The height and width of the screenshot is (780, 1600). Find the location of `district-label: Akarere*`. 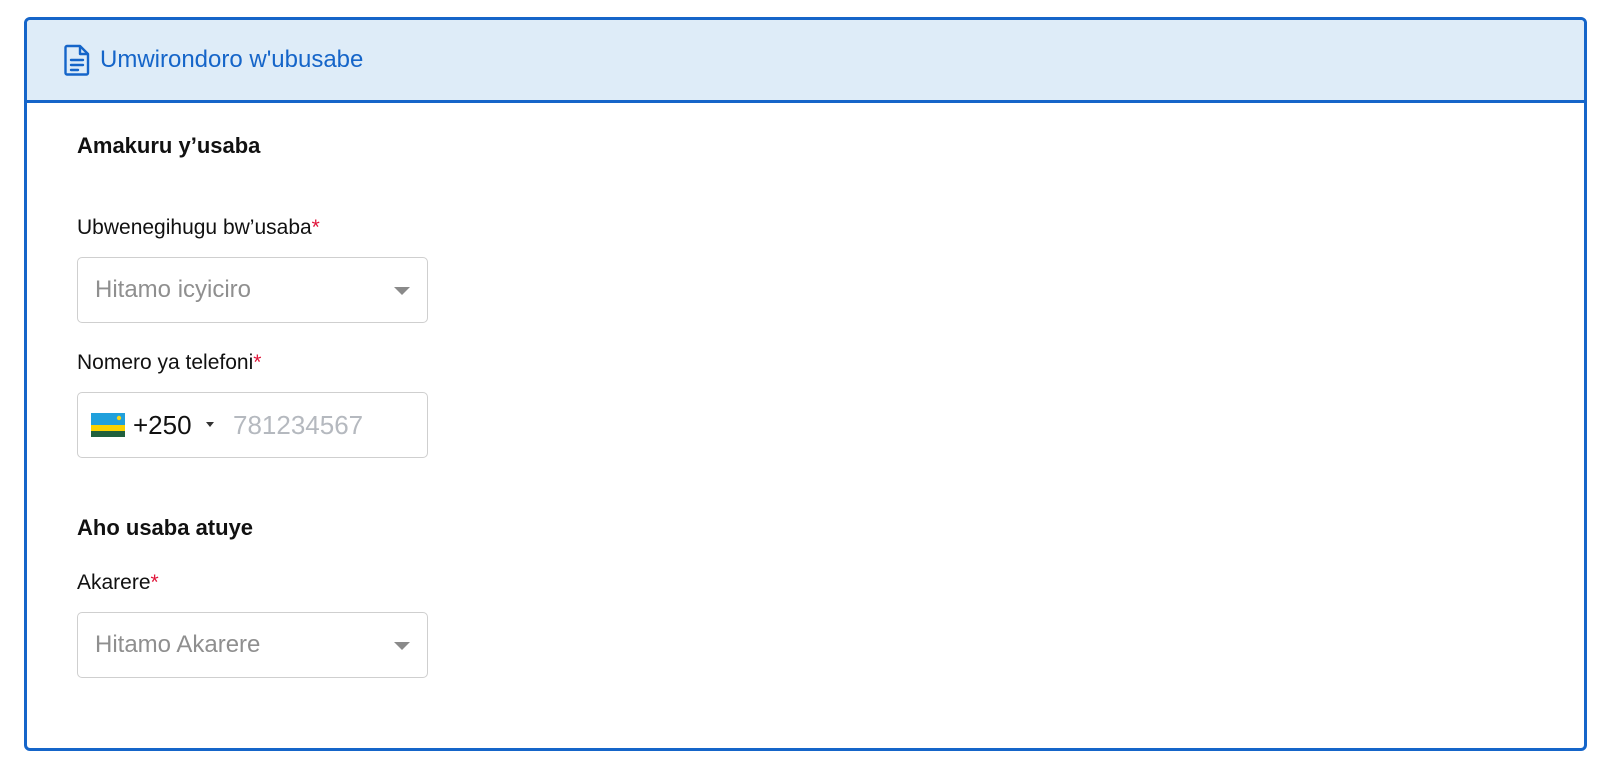

district-label: Akarere* is located at coordinates (118, 583).